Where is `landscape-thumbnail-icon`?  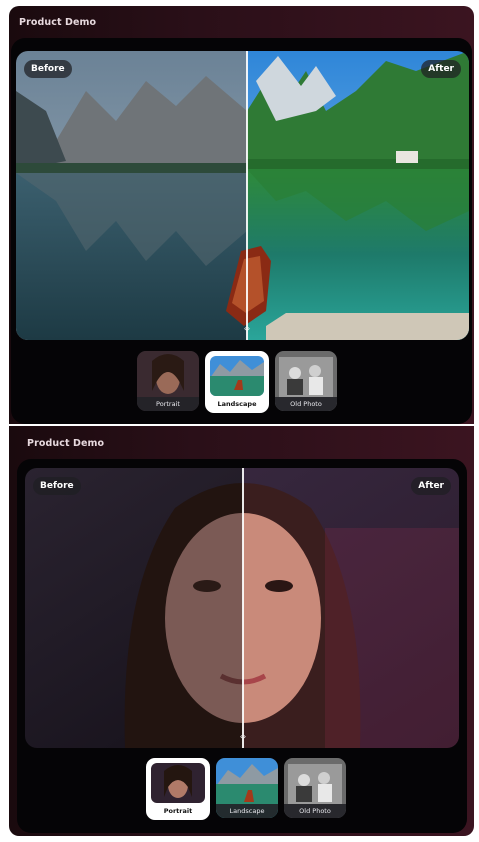
landscape-thumbnail-icon is located at coordinates (237, 376).